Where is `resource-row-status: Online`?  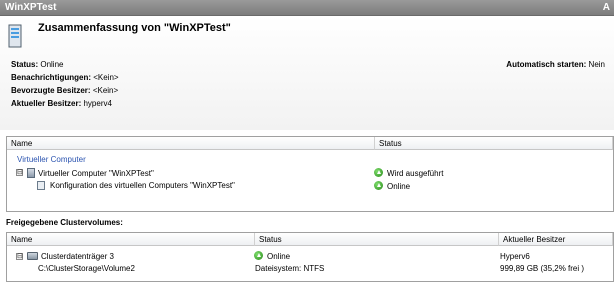
resource-row-status: Online is located at coordinates (399, 186).